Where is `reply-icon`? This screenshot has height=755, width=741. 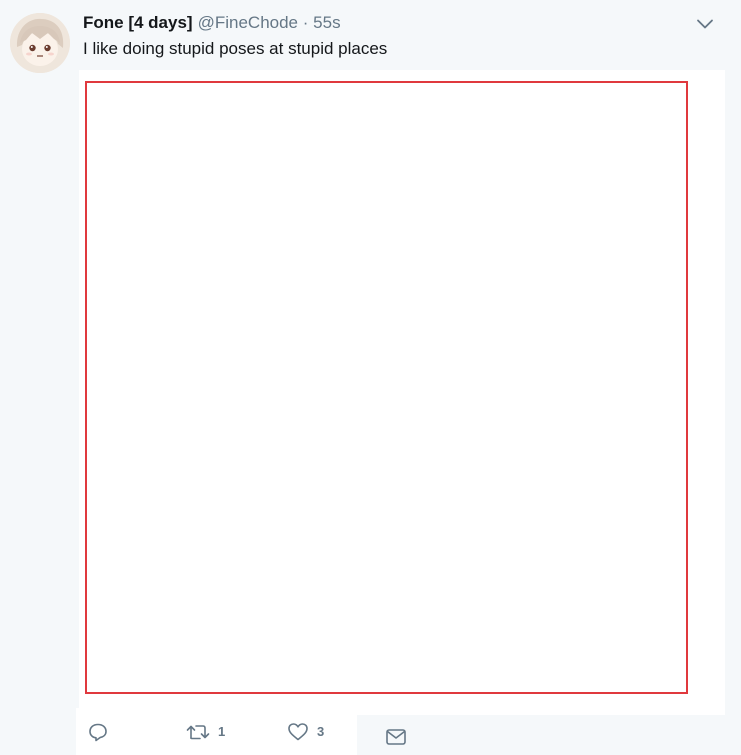
reply-icon is located at coordinates (98, 732).